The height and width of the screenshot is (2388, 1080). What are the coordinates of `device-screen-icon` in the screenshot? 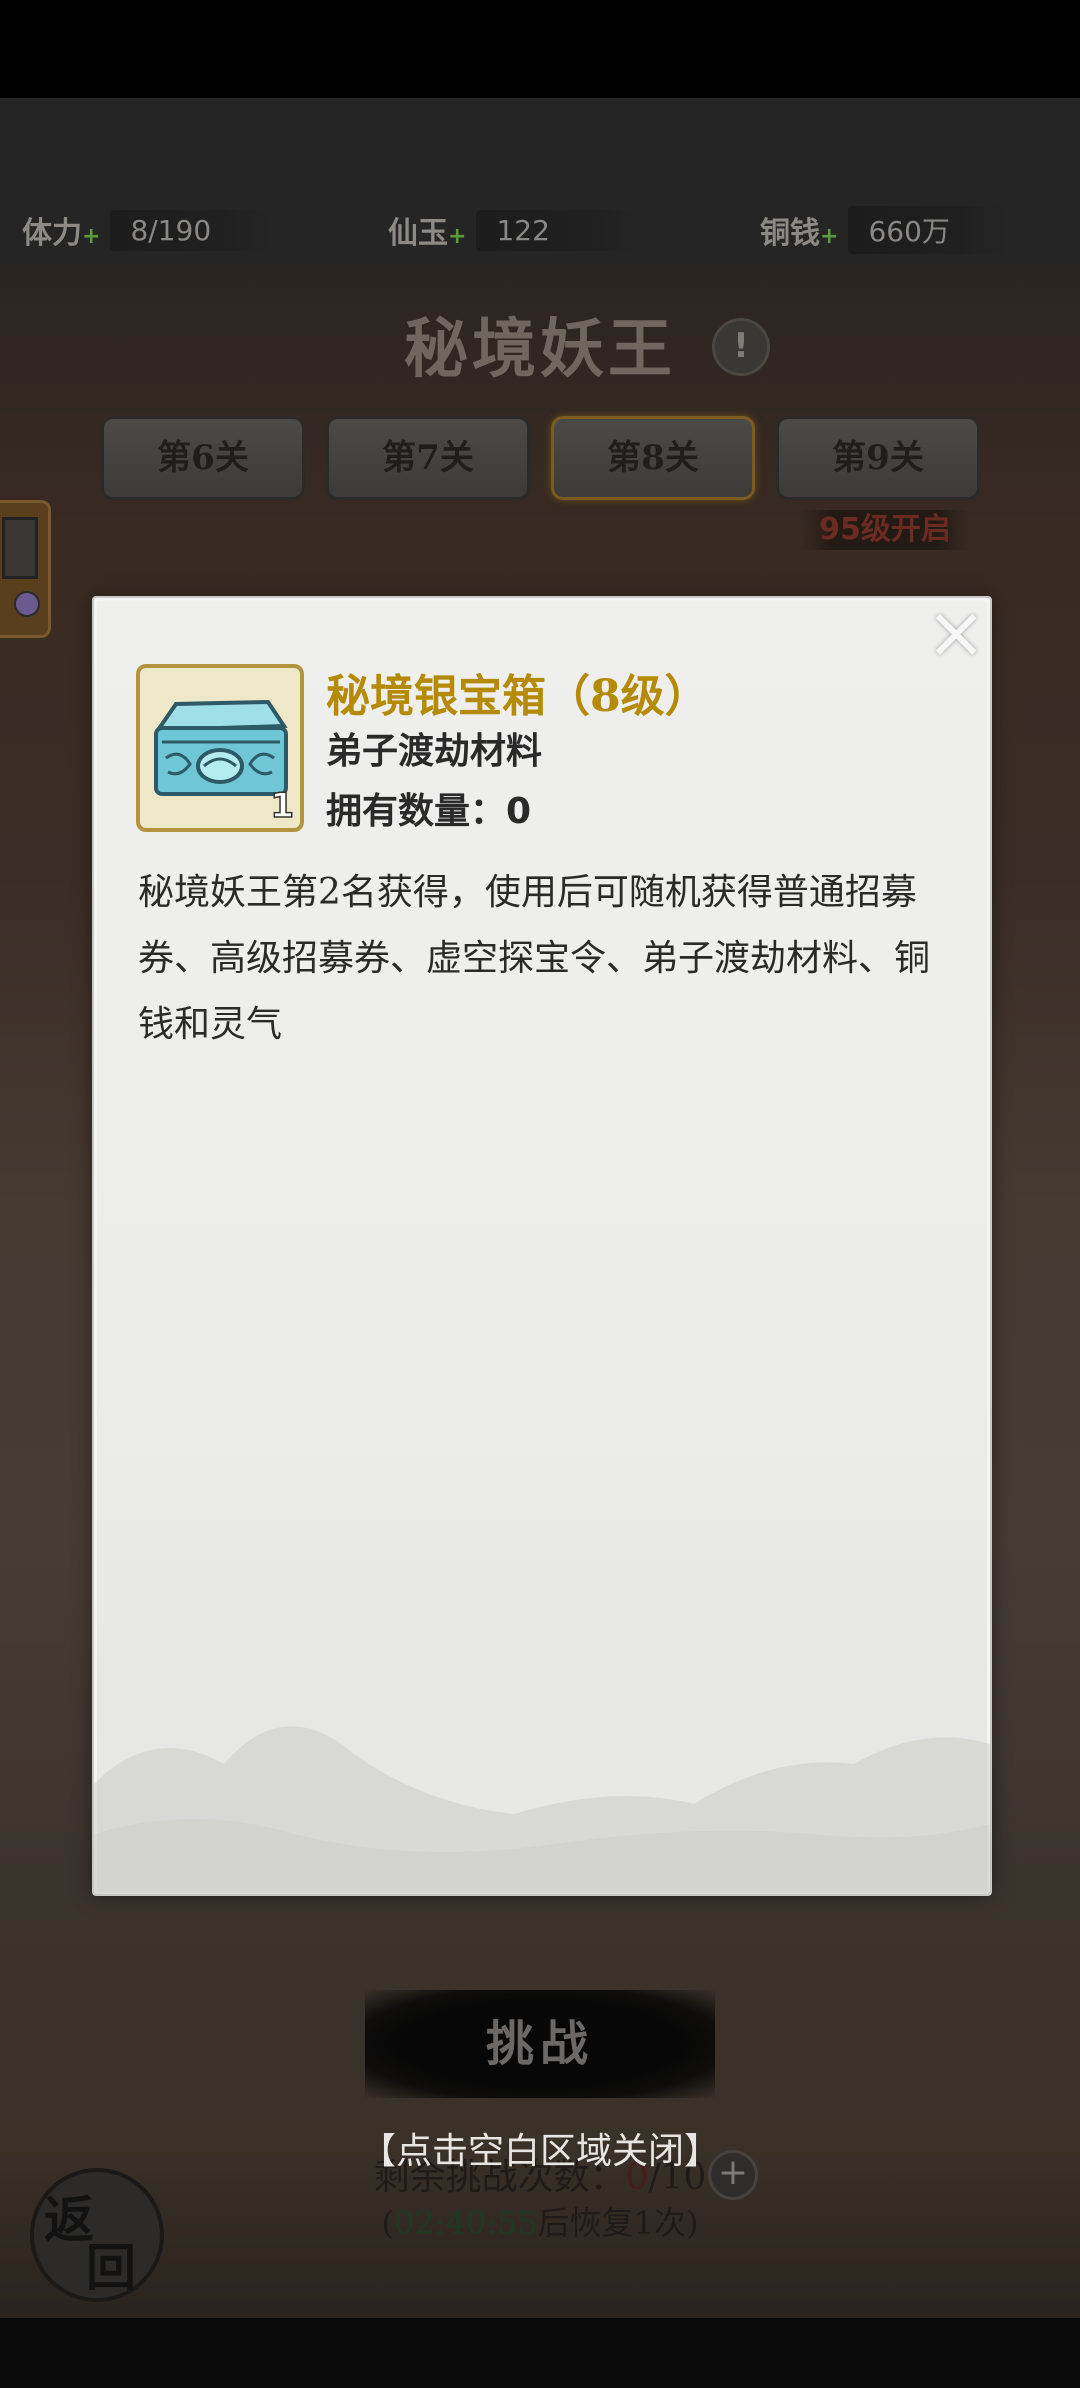 It's located at (20, 548).